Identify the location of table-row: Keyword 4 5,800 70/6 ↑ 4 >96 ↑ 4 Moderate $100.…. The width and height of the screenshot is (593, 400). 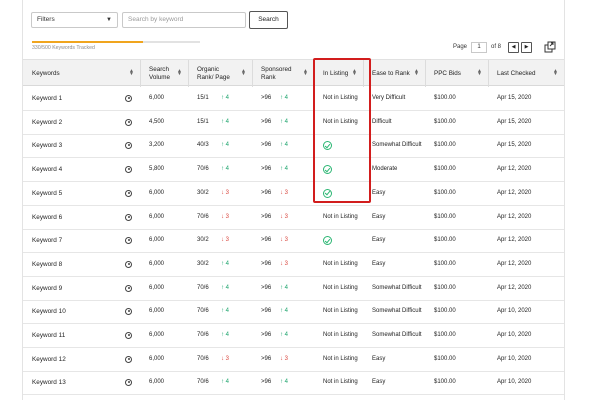
(293, 170).